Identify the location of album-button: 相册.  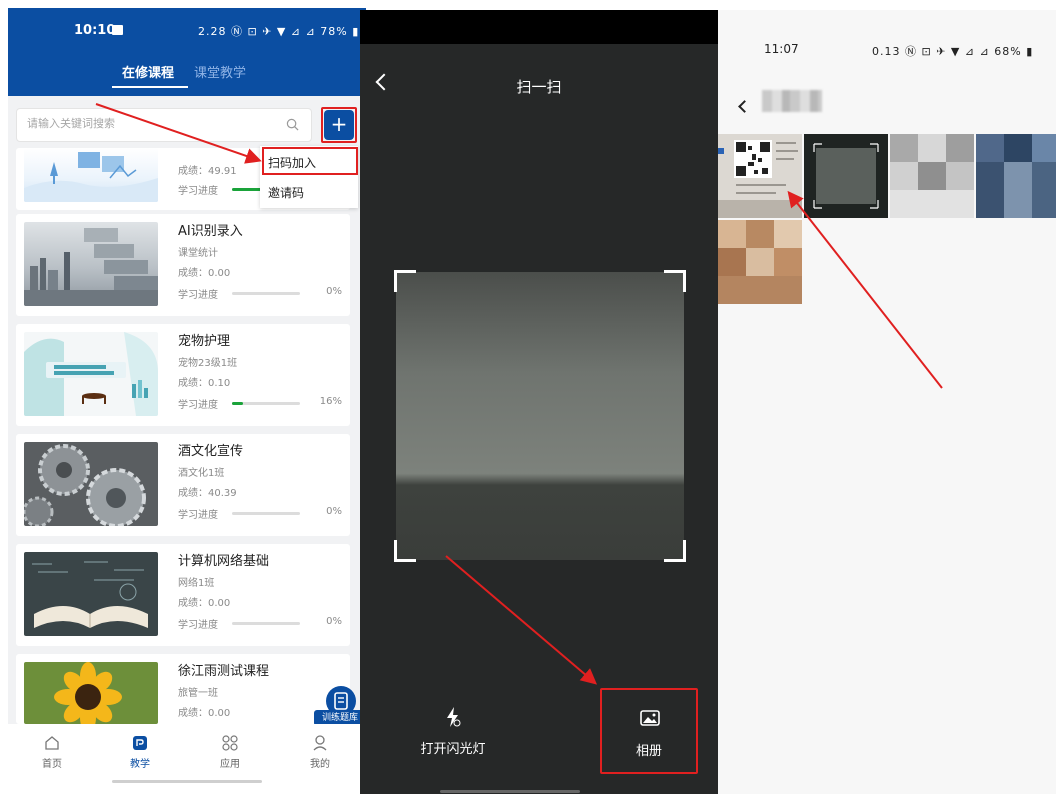
(649, 731).